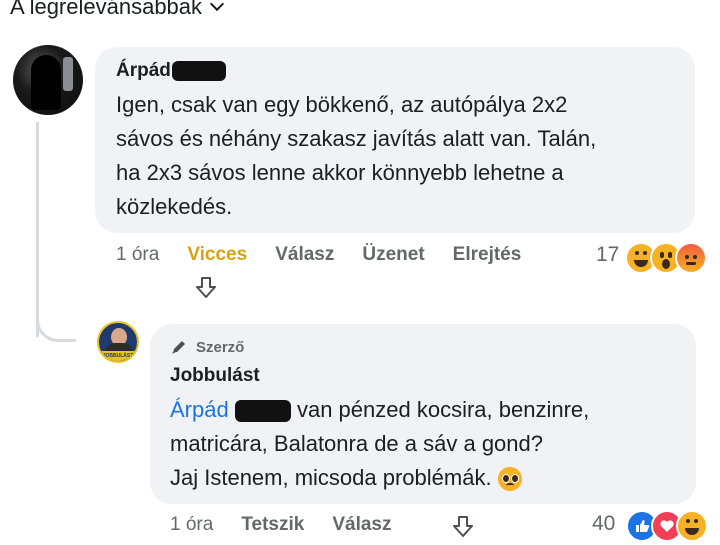 The width and height of the screenshot is (720, 545). I want to click on reply-line: matricára, Balatonra de a sáv a gond?, so click(357, 443).